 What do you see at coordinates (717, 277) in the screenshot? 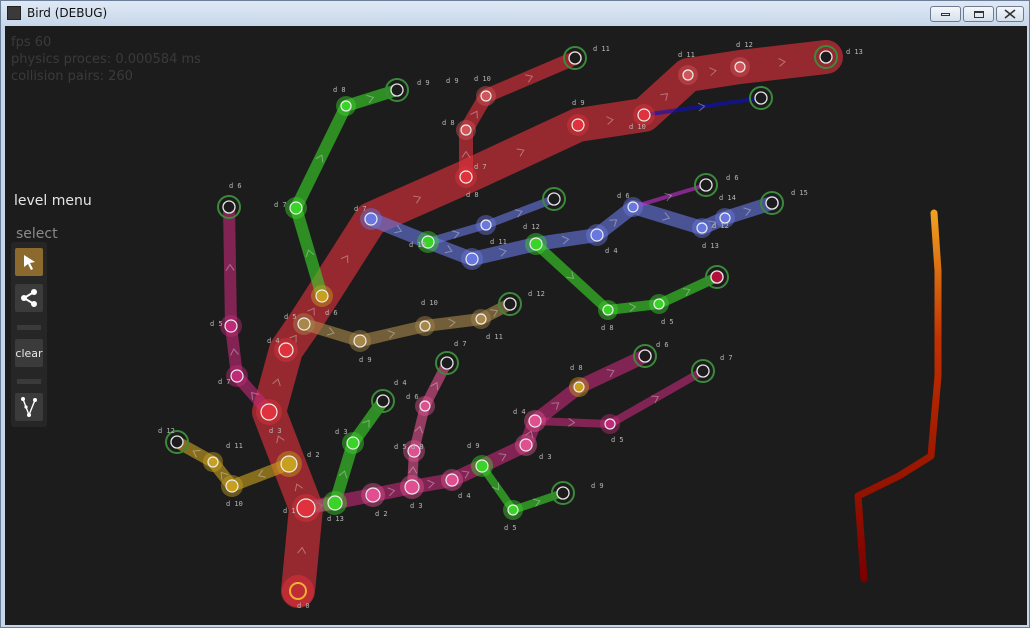
I see `leaf-node-selected` at bounding box center [717, 277].